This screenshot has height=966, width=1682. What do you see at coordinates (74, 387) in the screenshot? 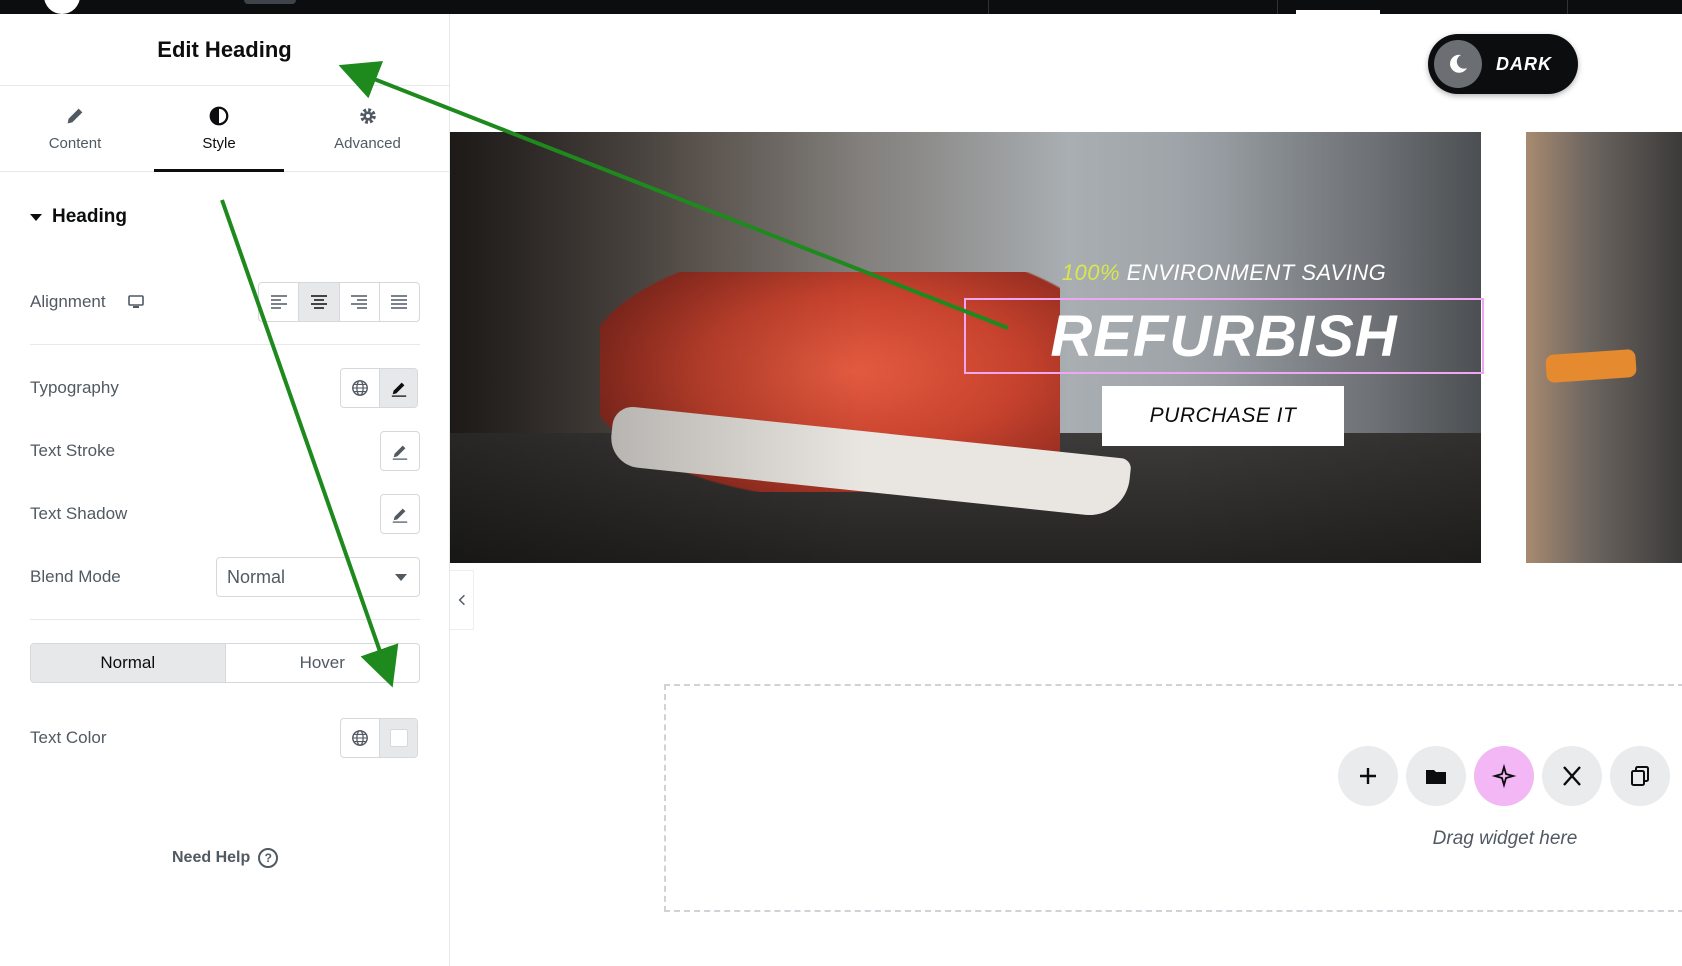
I see `typography-label: Typography` at bounding box center [74, 387].